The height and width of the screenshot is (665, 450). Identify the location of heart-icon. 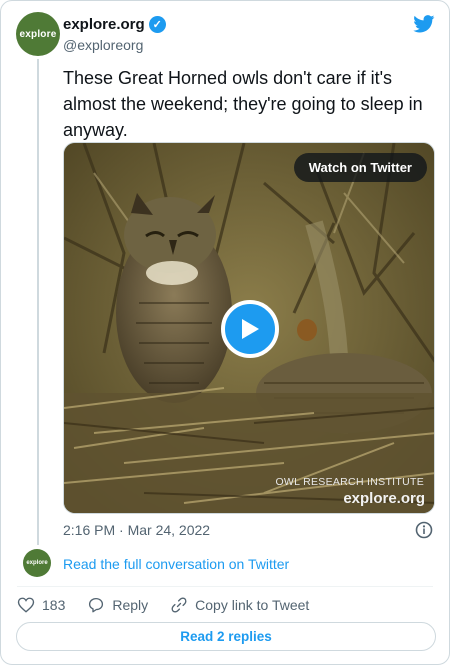
(26, 605).